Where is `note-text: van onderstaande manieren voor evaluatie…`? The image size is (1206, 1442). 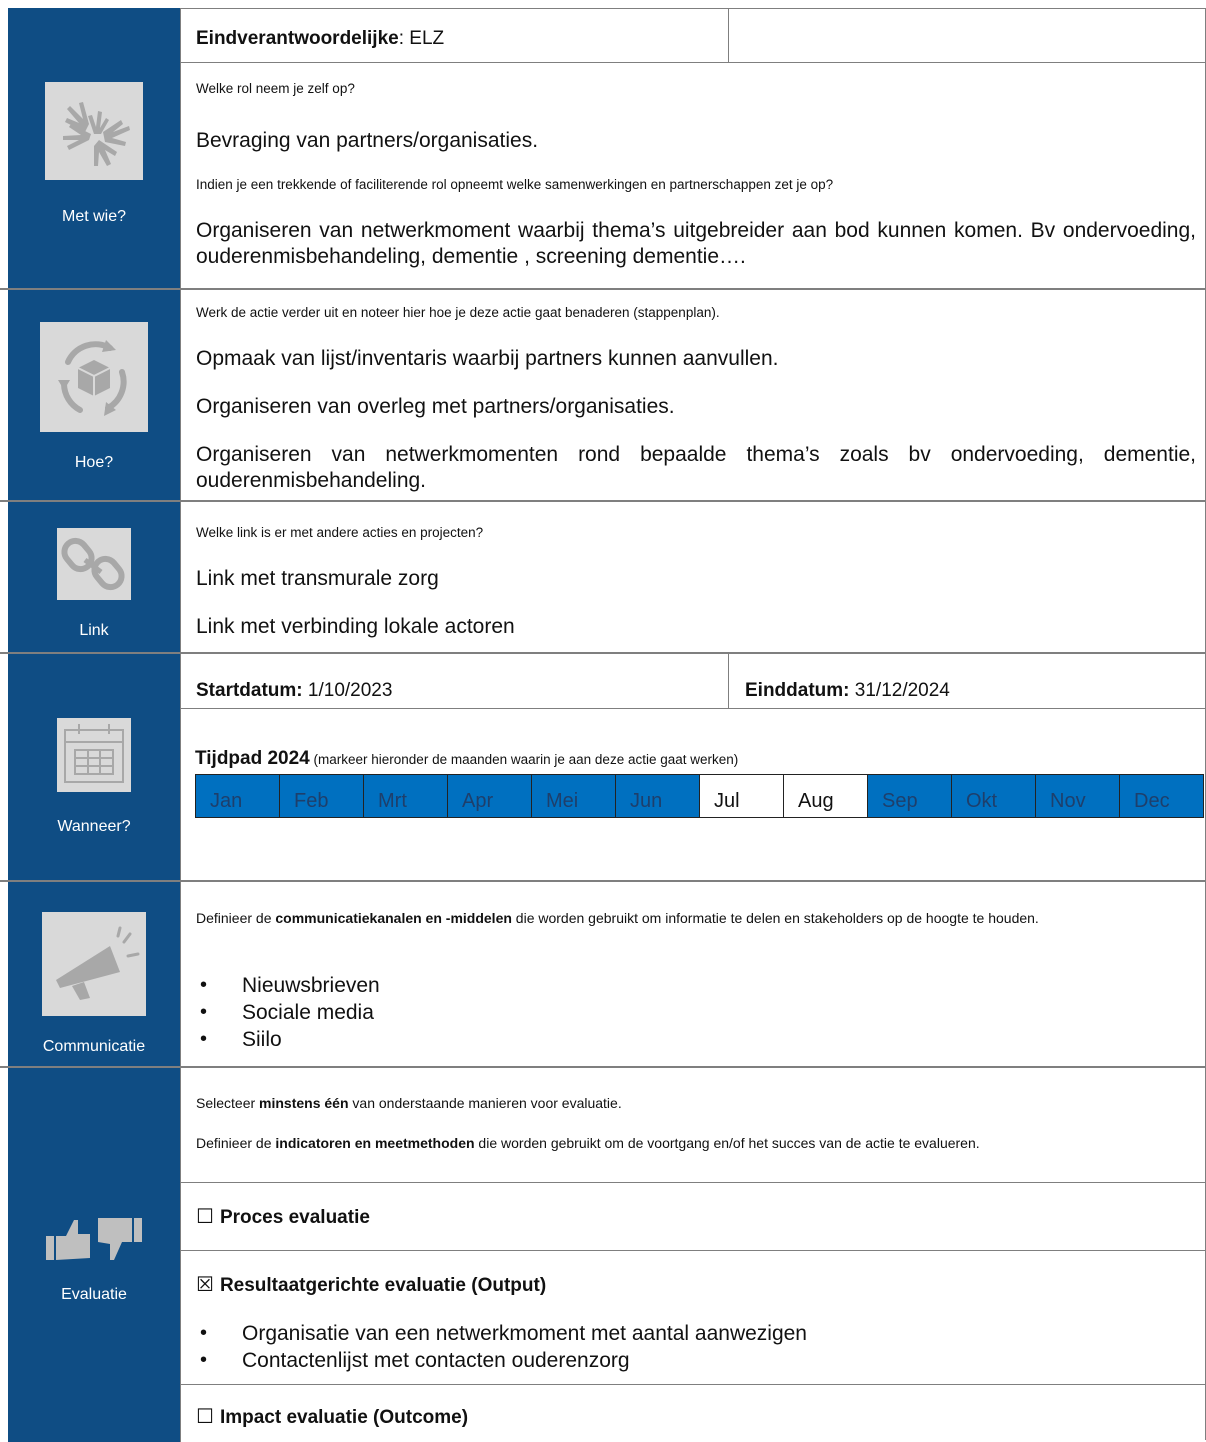 note-text: van onderstaande manieren voor evaluatie… is located at coordinates (485, 1103).